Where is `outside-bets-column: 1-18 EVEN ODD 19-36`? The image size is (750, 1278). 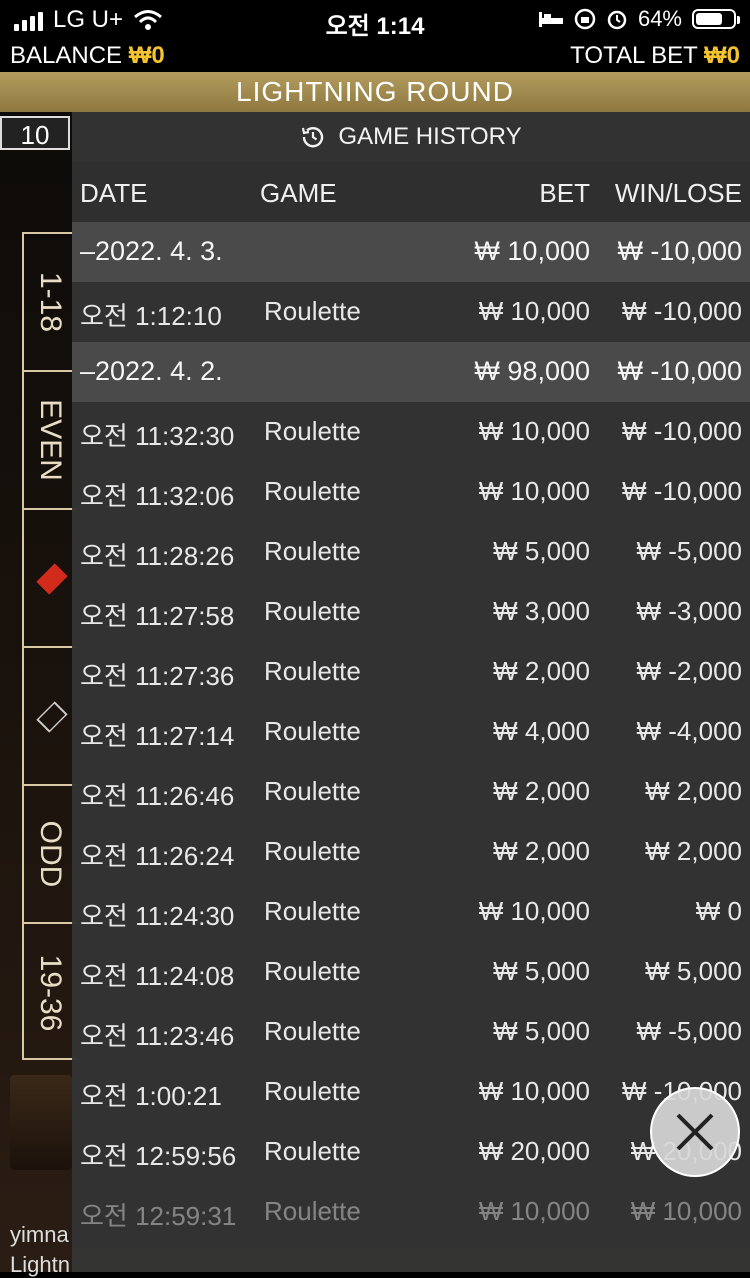
outside-bets-column: 1-18 EVEN ODD 19-36 is located at coordinates (49, 646).